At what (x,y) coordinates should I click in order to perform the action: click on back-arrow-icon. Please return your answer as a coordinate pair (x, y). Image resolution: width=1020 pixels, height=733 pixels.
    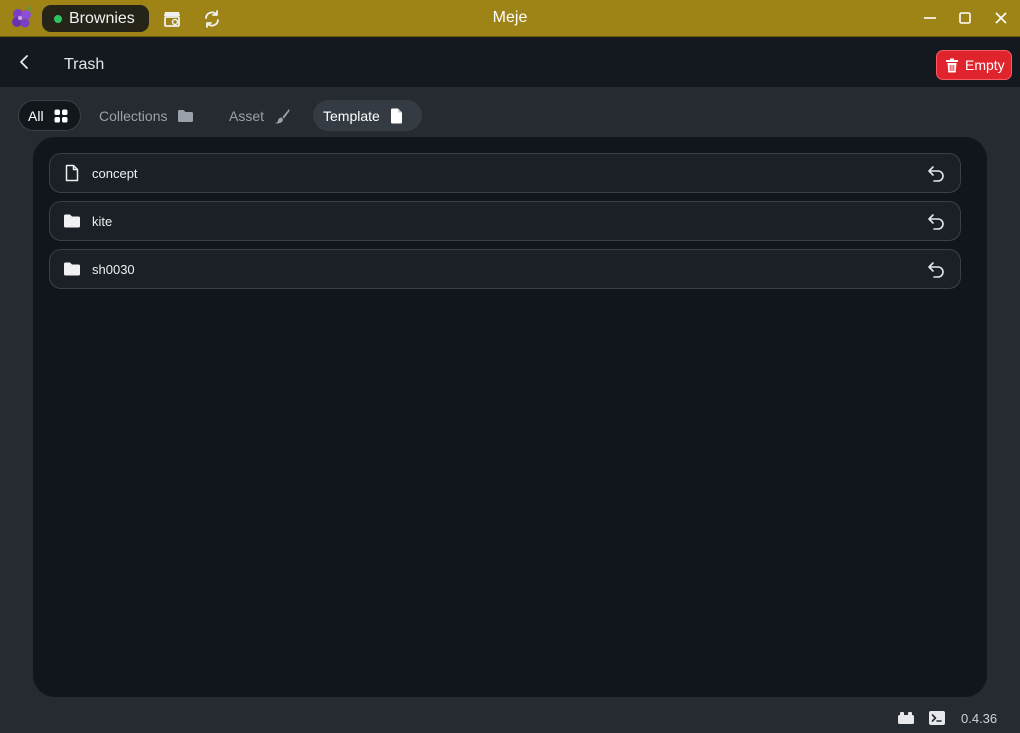
    Looking at the image, I should click on (24, 62).